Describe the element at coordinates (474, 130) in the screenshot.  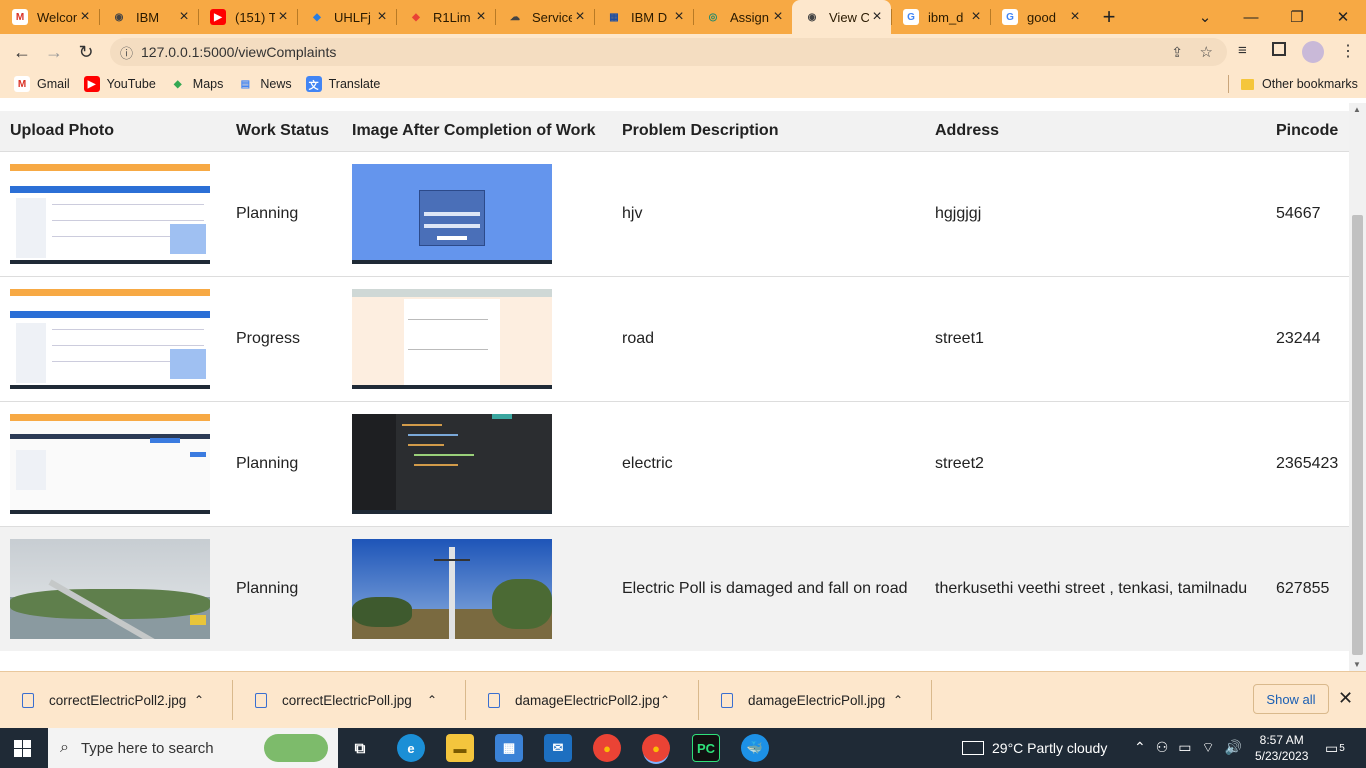
I see `header-image-after: Image After Completion of Work` at that location.